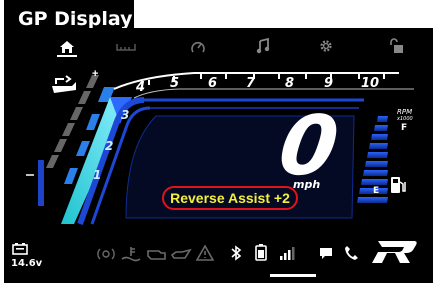 Image resolution: width=437 pixels, height=283 pixels. Describe the element at coordinates (287, 253) in the screenshot. I see `signal-strength-icon` at that location.